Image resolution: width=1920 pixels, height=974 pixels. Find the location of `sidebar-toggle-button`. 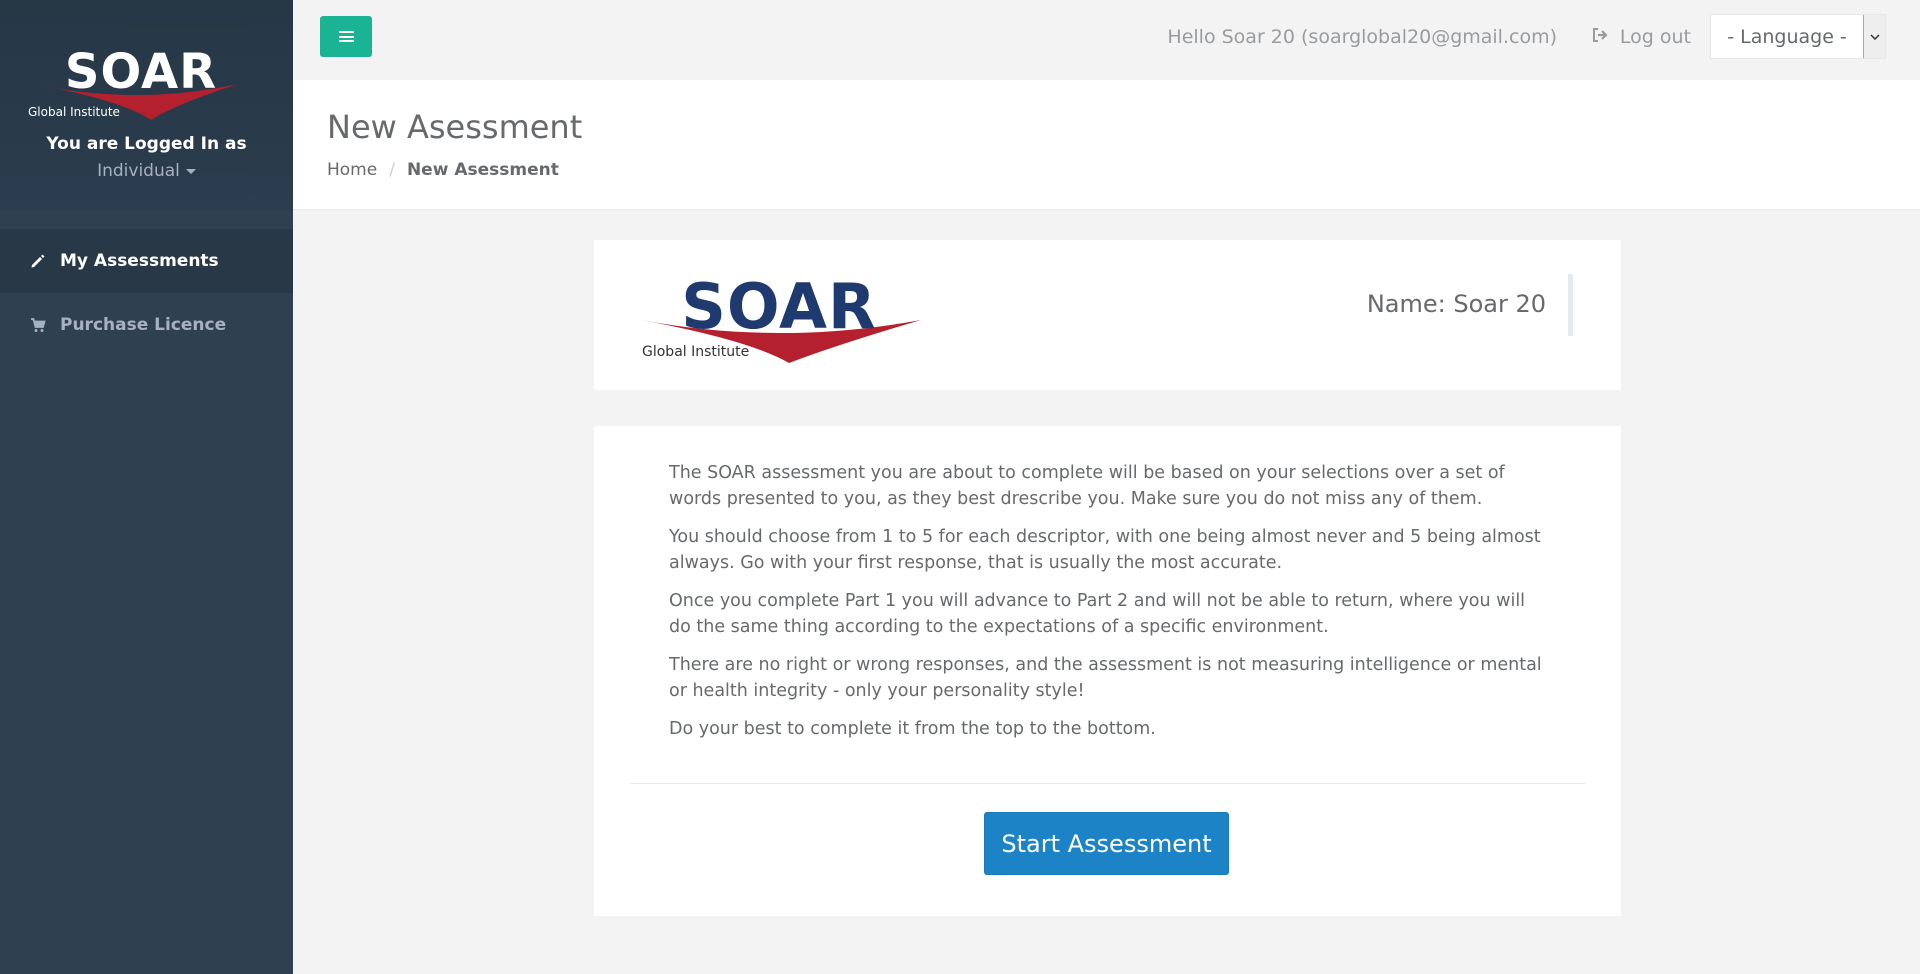

sidebar-toggle-button is located at coordinates (346, 36).